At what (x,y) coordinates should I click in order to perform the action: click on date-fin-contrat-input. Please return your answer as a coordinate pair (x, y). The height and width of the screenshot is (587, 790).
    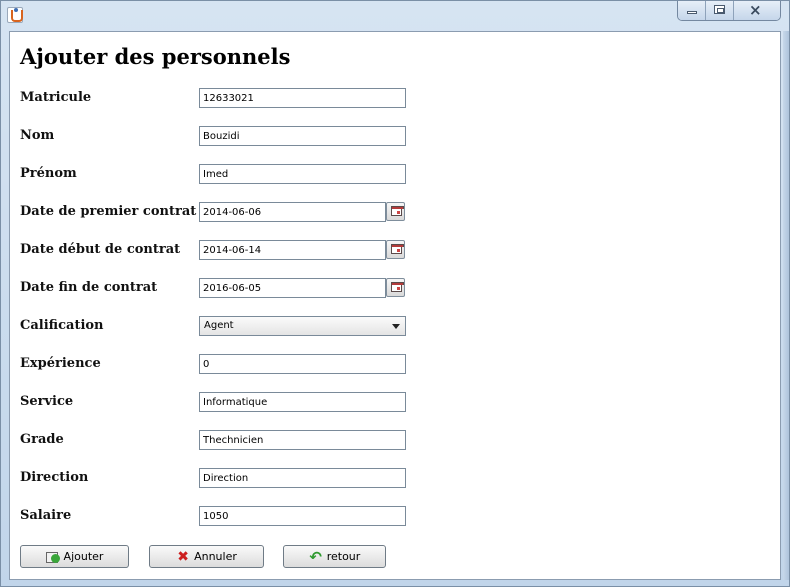
    Looking at the image, I should click on (292, 288).